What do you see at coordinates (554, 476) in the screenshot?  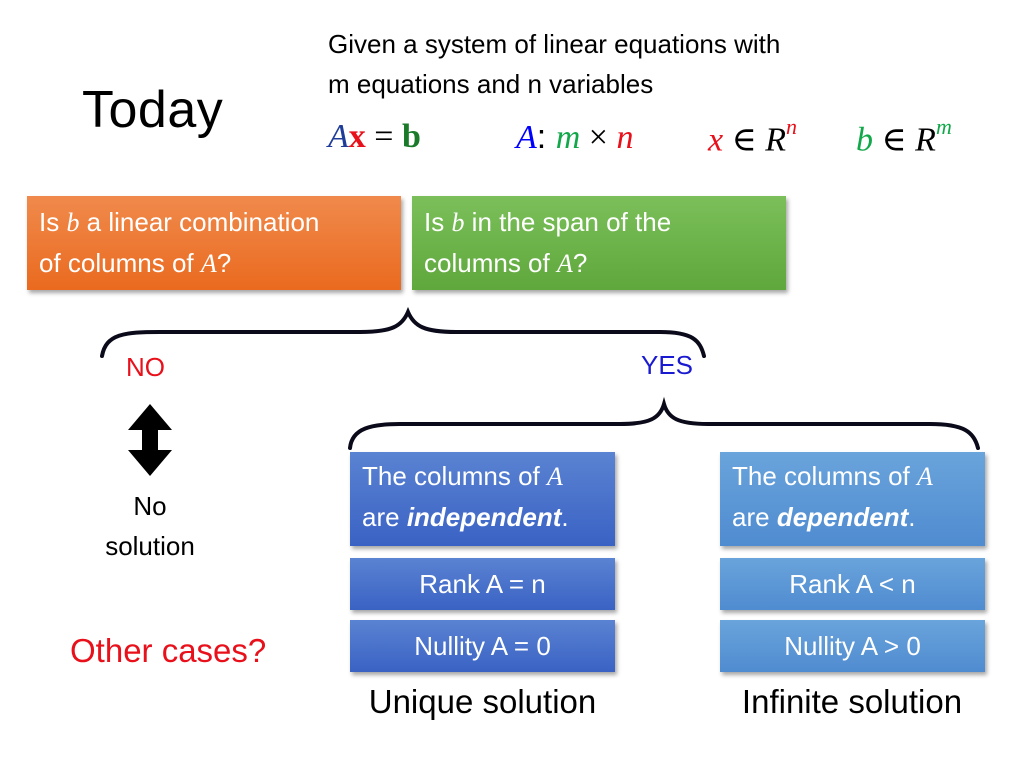 I see `ind-var: A` at bounding box center [554, 476].